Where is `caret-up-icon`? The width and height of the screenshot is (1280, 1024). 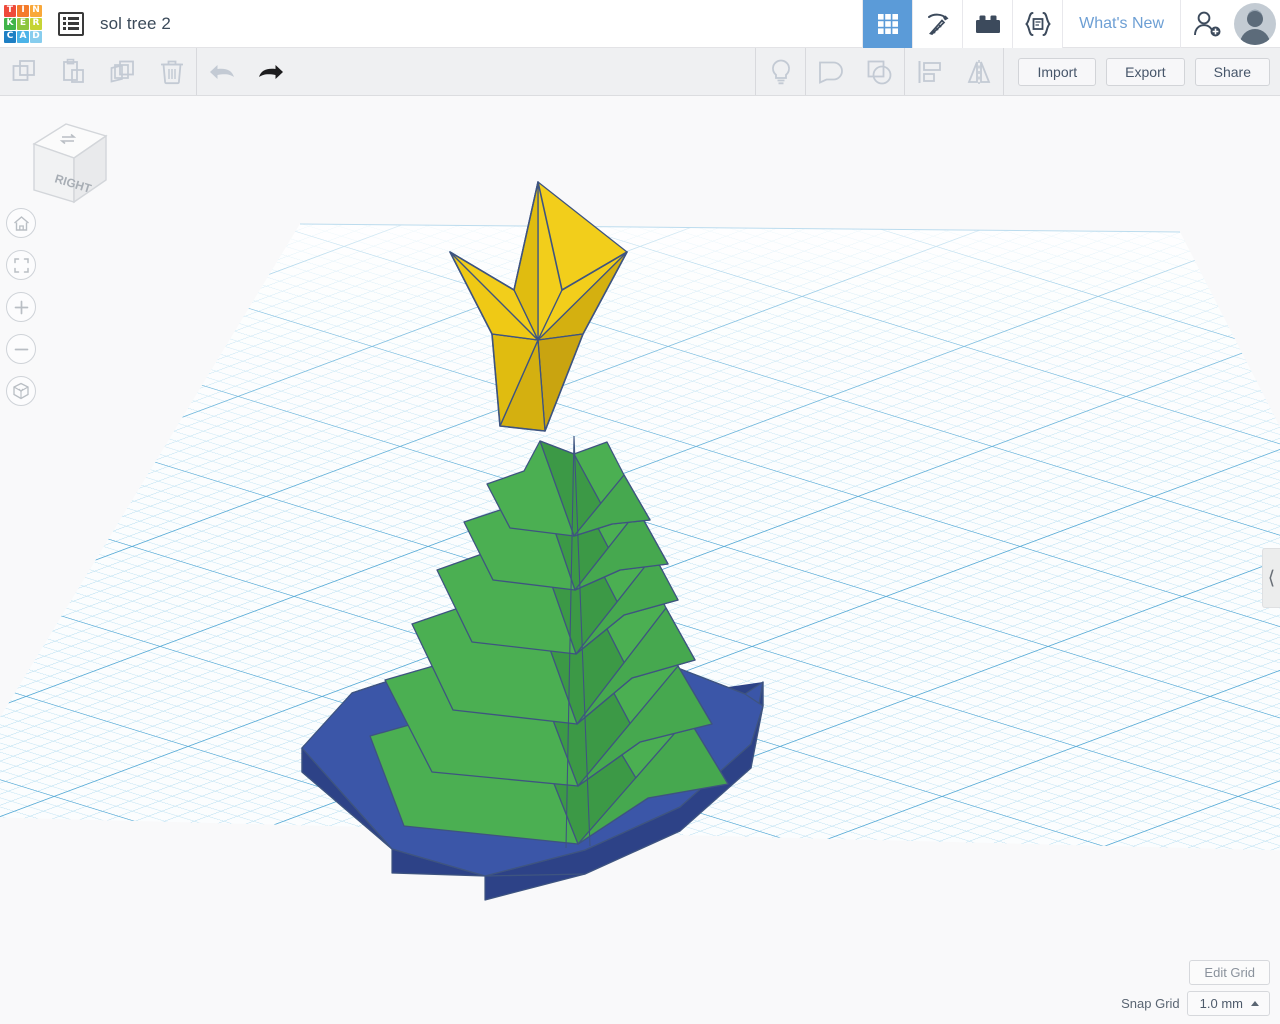
caret-up-icon is located at coordinates (1255, 1003).